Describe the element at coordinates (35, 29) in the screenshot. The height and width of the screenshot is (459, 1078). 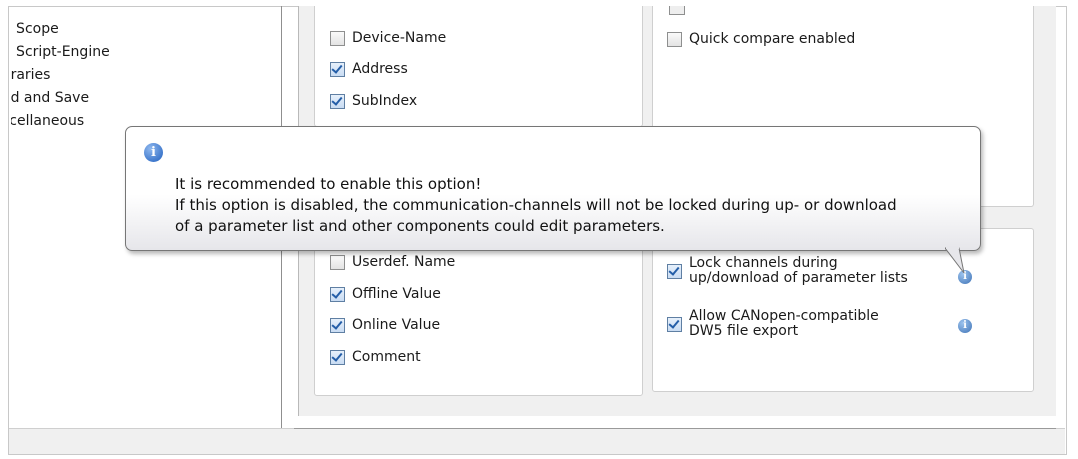
I see `sidebar-item-label: B Scope` at that location.